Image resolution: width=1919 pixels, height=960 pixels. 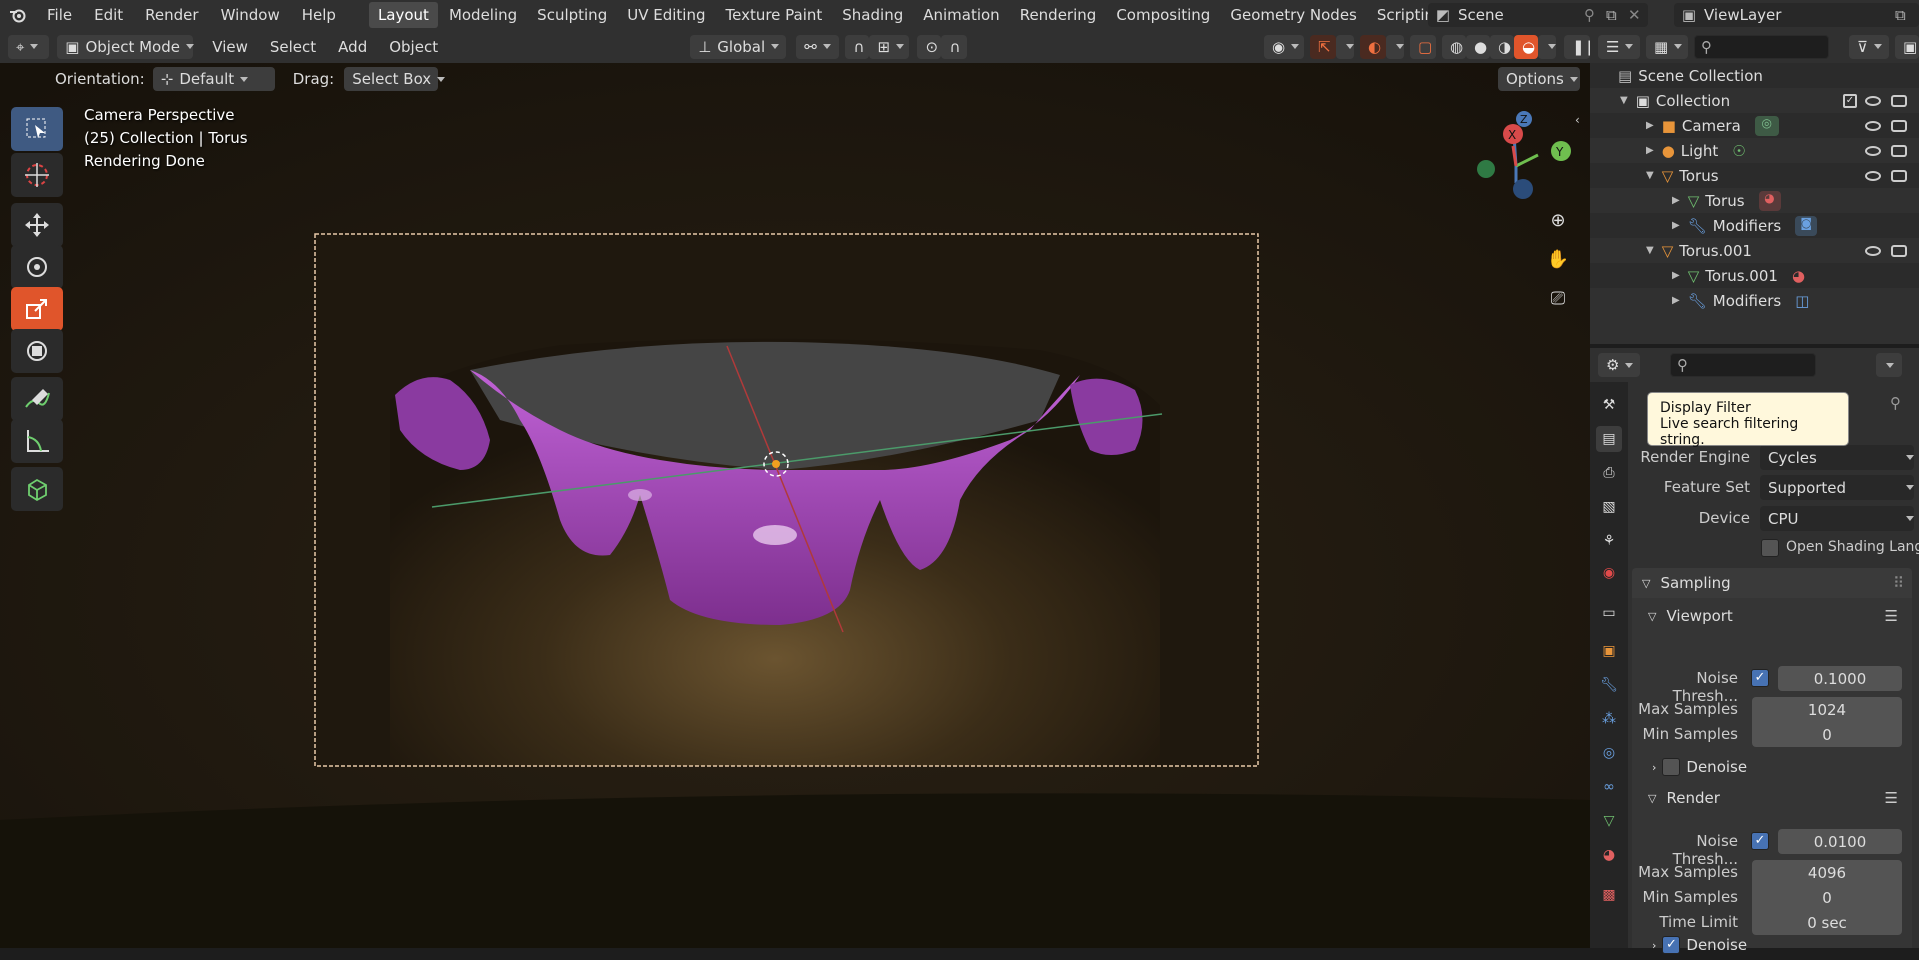 I want to click on pivot-selector: ⚯, so click(x=818, y=46).